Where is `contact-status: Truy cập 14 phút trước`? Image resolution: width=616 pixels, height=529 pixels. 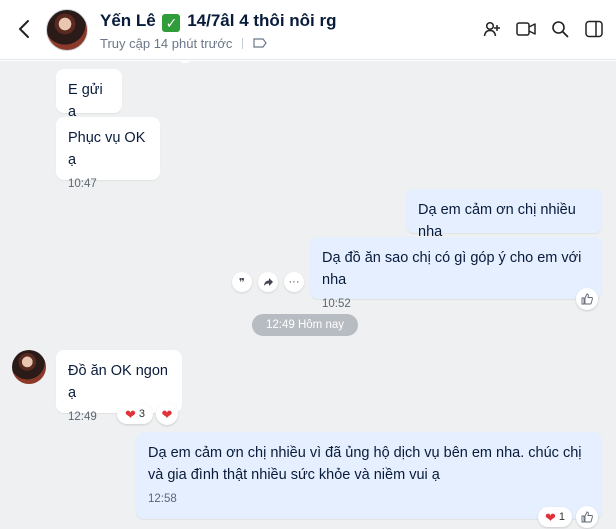
contact-status: Truy cập 14 phút trước is located at coordinates (184, 43).